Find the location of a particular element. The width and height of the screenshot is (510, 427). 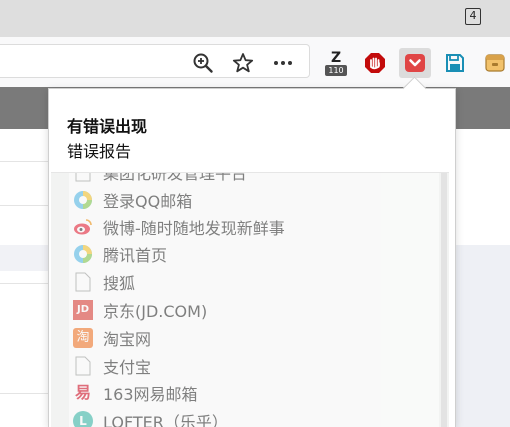

netease-icon-text: 易 is located at coordinates (82, 392).